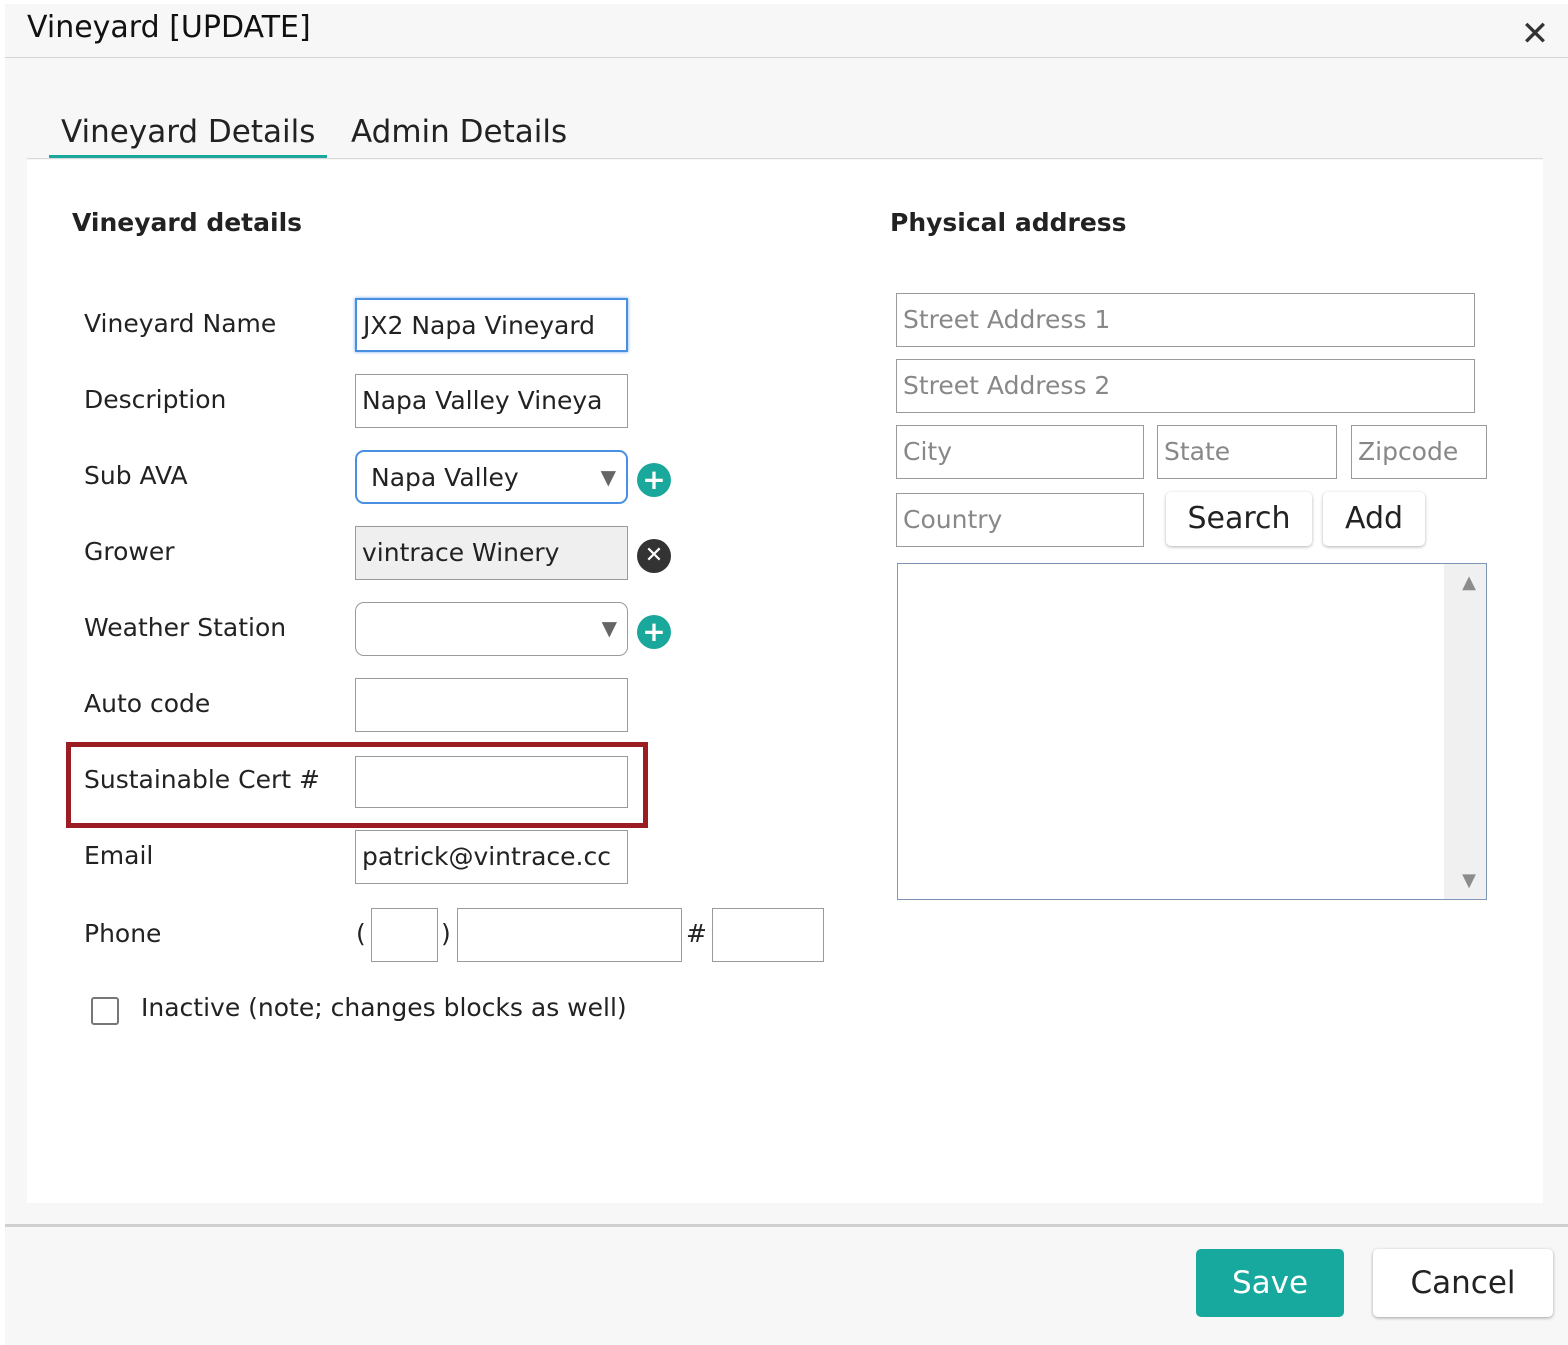 The width and height of the screenshot is (1568, 1345). What do you see at coordinates (187, 222) in the screenshot?
I see `vineyard-details-heading: Vineyard details` at bounding box center [187, 222].